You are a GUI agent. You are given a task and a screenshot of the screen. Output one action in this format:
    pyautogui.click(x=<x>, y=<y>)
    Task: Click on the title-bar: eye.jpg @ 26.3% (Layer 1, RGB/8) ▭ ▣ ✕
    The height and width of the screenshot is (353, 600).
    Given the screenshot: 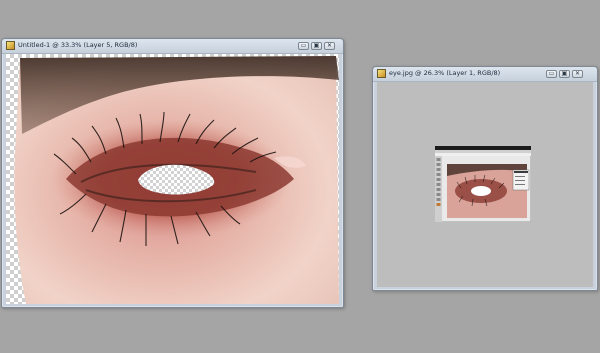 What is the action you would take?
    pyautogui.click(x=485, y=74)
    